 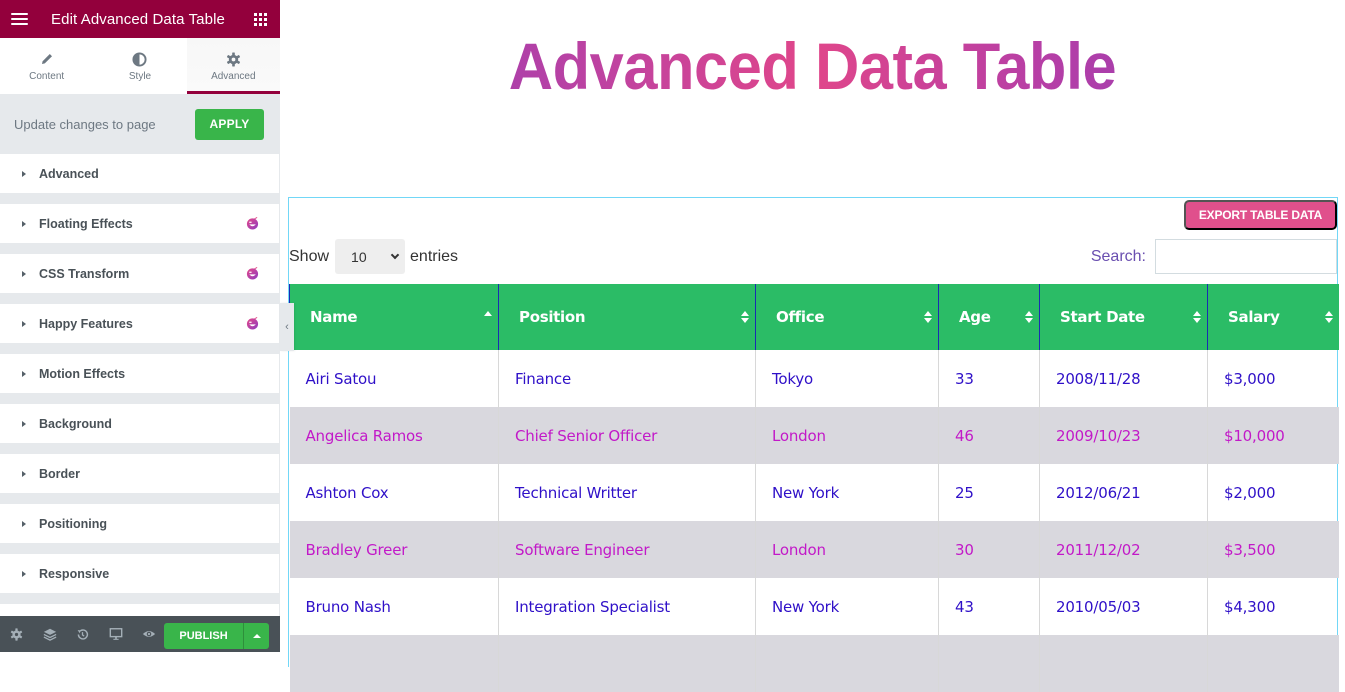 I want to click on column-label: Position, so click(x=552, y=317).